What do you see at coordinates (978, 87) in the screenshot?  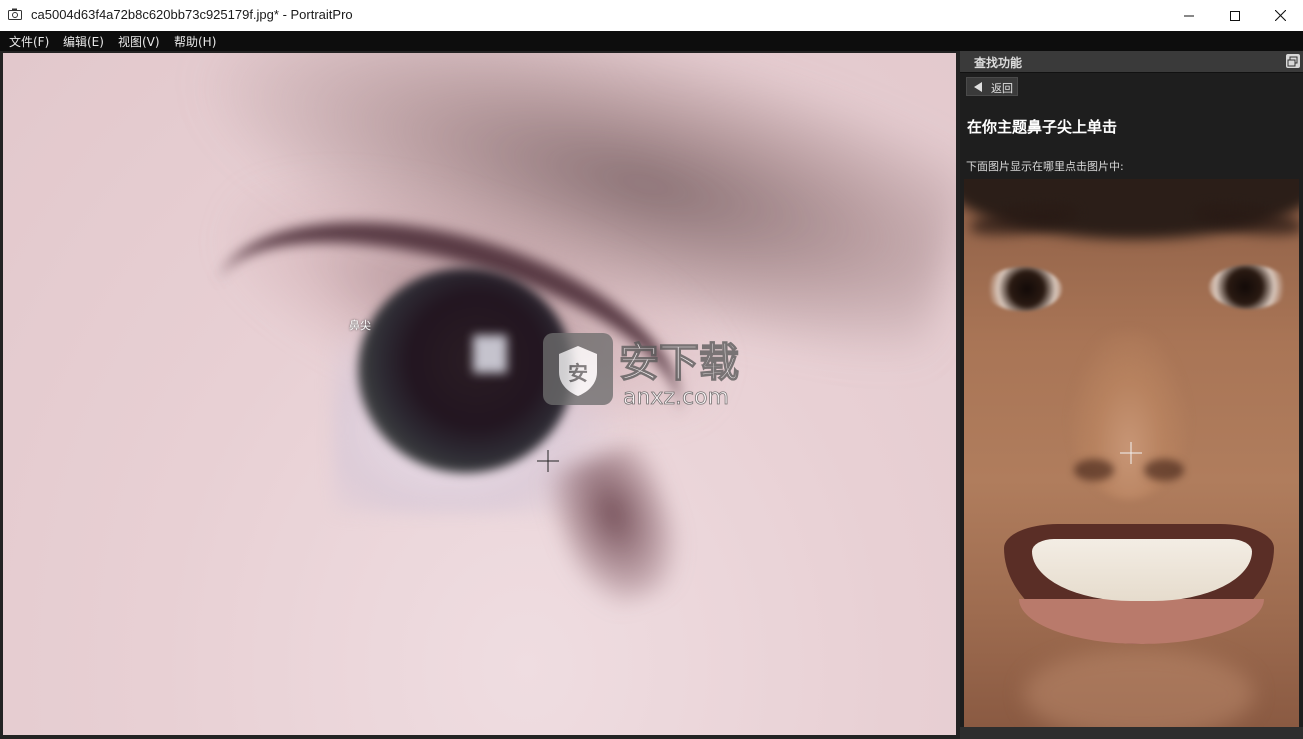 I see `back-arrow-icon` at bounding box center [978, 87].